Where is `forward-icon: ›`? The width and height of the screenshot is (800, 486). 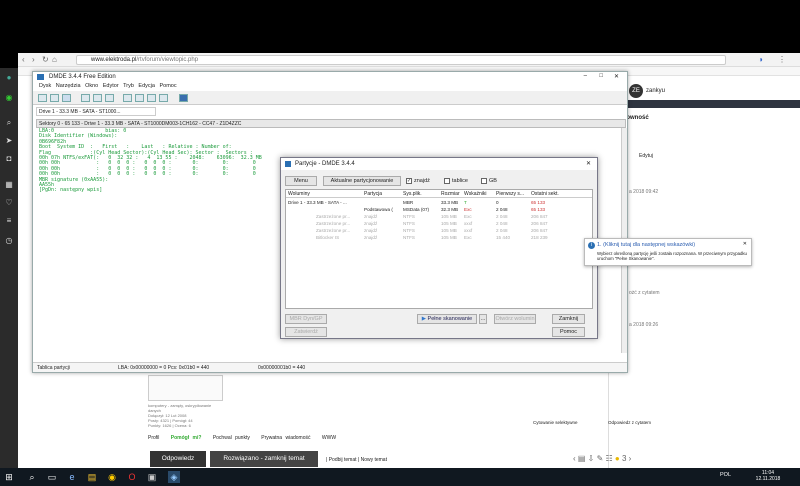
forward-icon: › is located at coordinates (33, 59).